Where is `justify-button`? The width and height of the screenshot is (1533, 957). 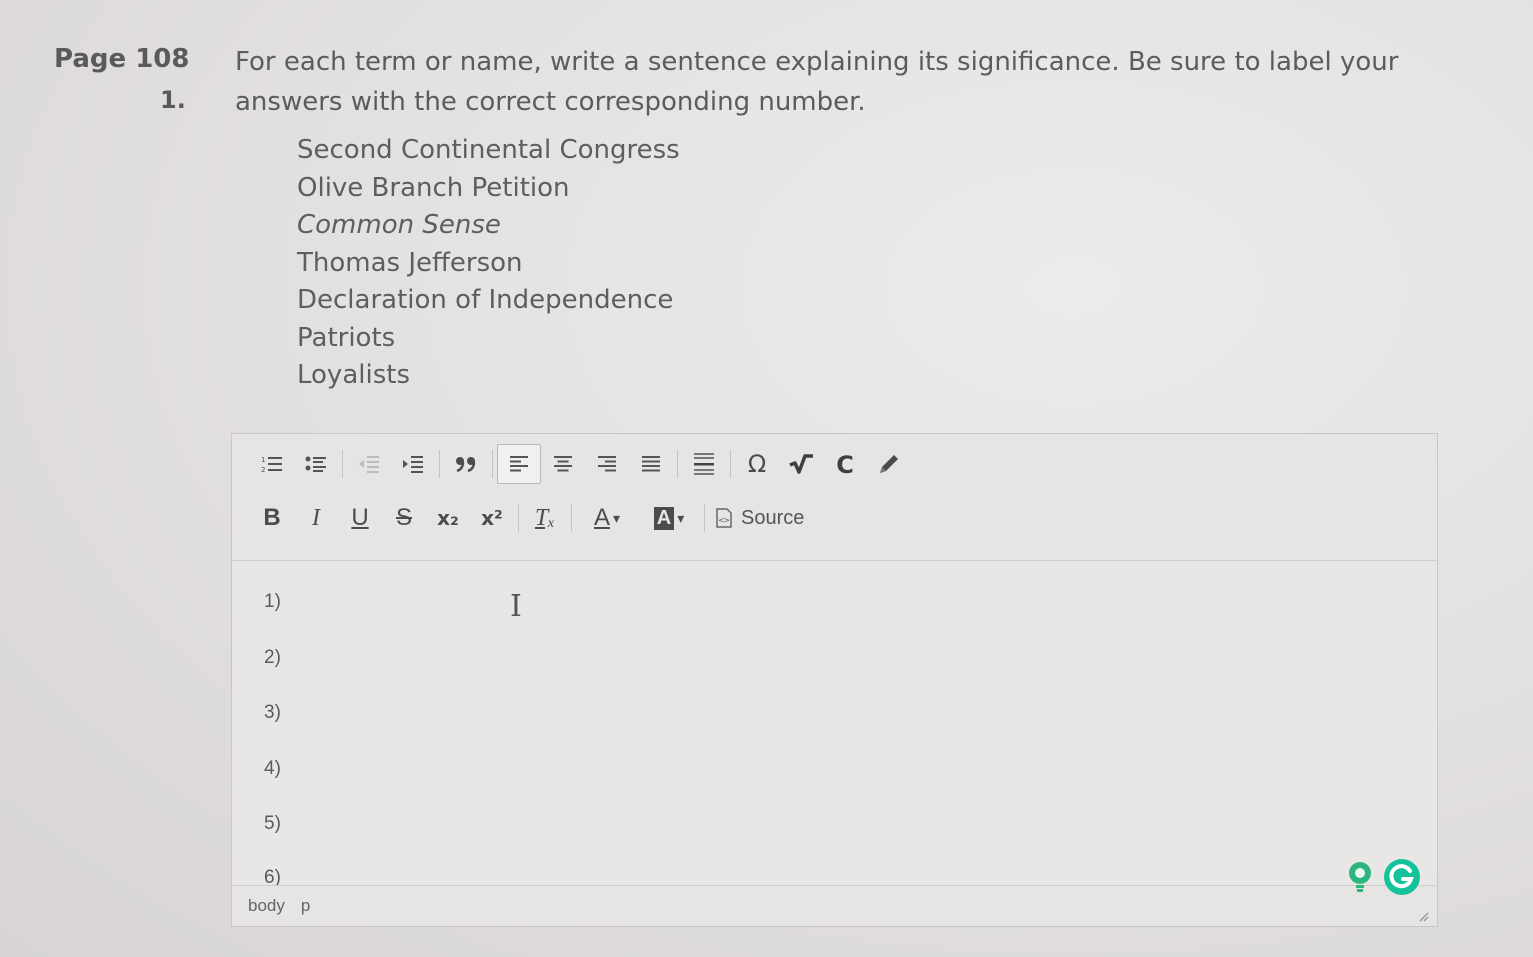 justify-button is located at coordinates (651, 464).